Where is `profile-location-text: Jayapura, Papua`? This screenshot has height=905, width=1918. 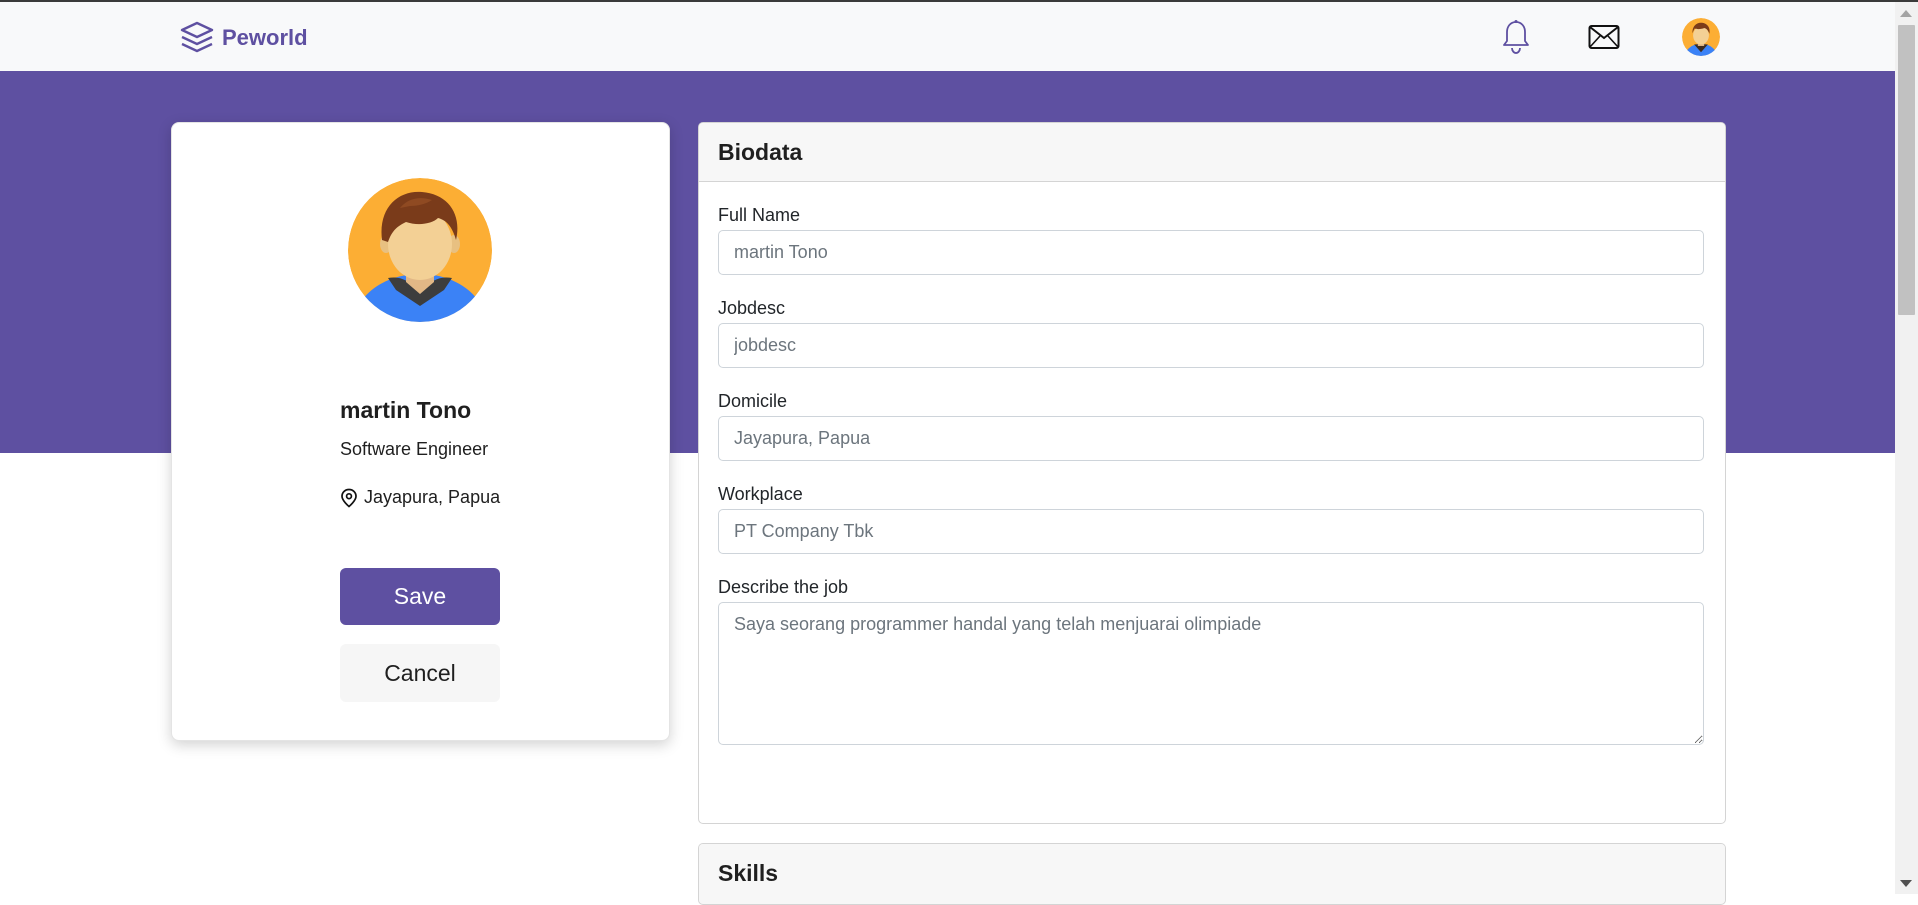
profile-location-text: Jayapura, Papua is located at coordinates (432, 497).